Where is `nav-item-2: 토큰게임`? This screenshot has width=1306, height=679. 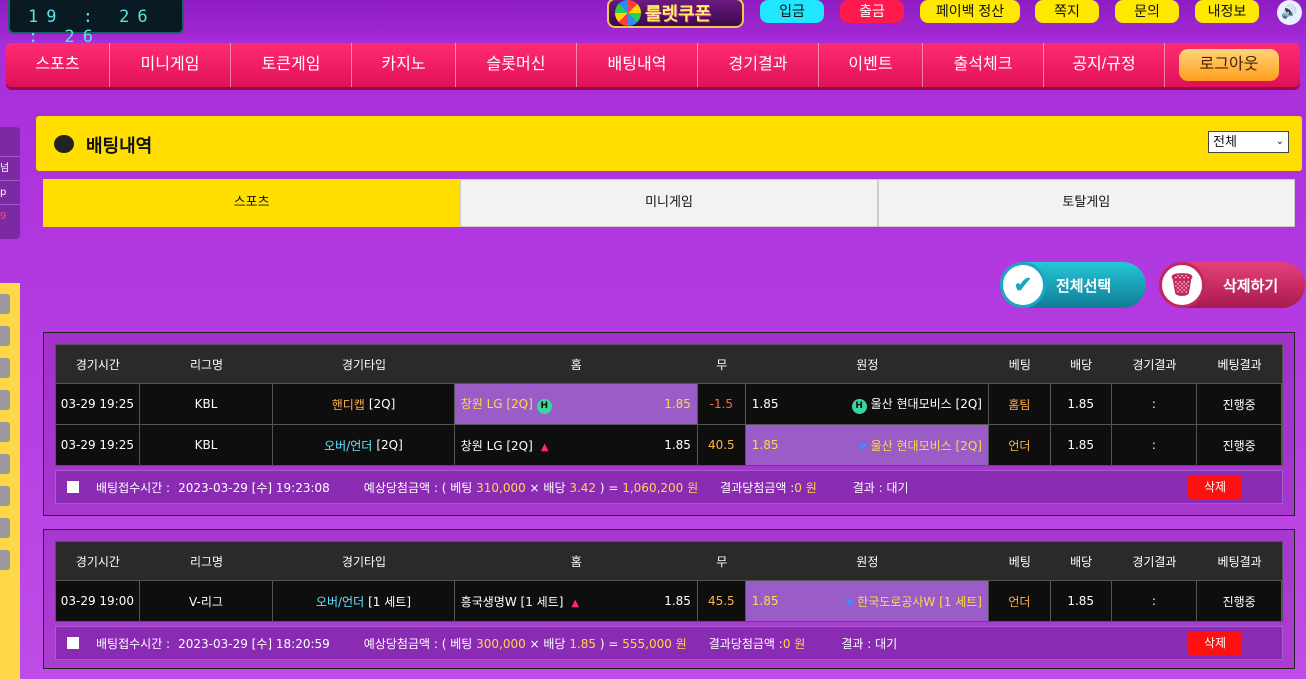
nav-item-2: 토큰게임 is located at coordinates (291, 65).